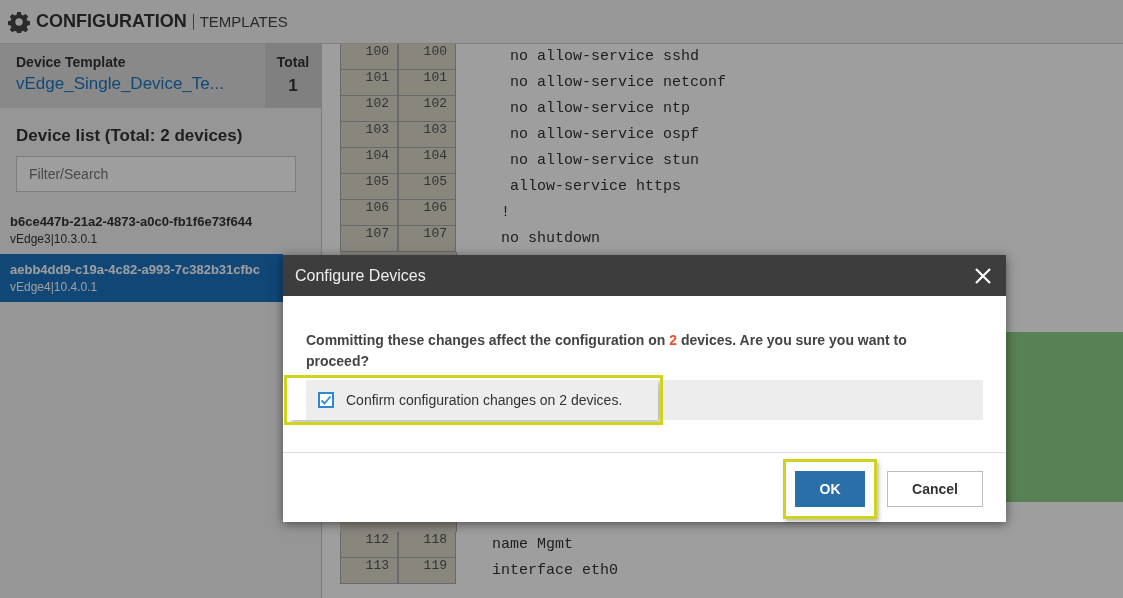  I want to click on close-button, so click(983, 275).